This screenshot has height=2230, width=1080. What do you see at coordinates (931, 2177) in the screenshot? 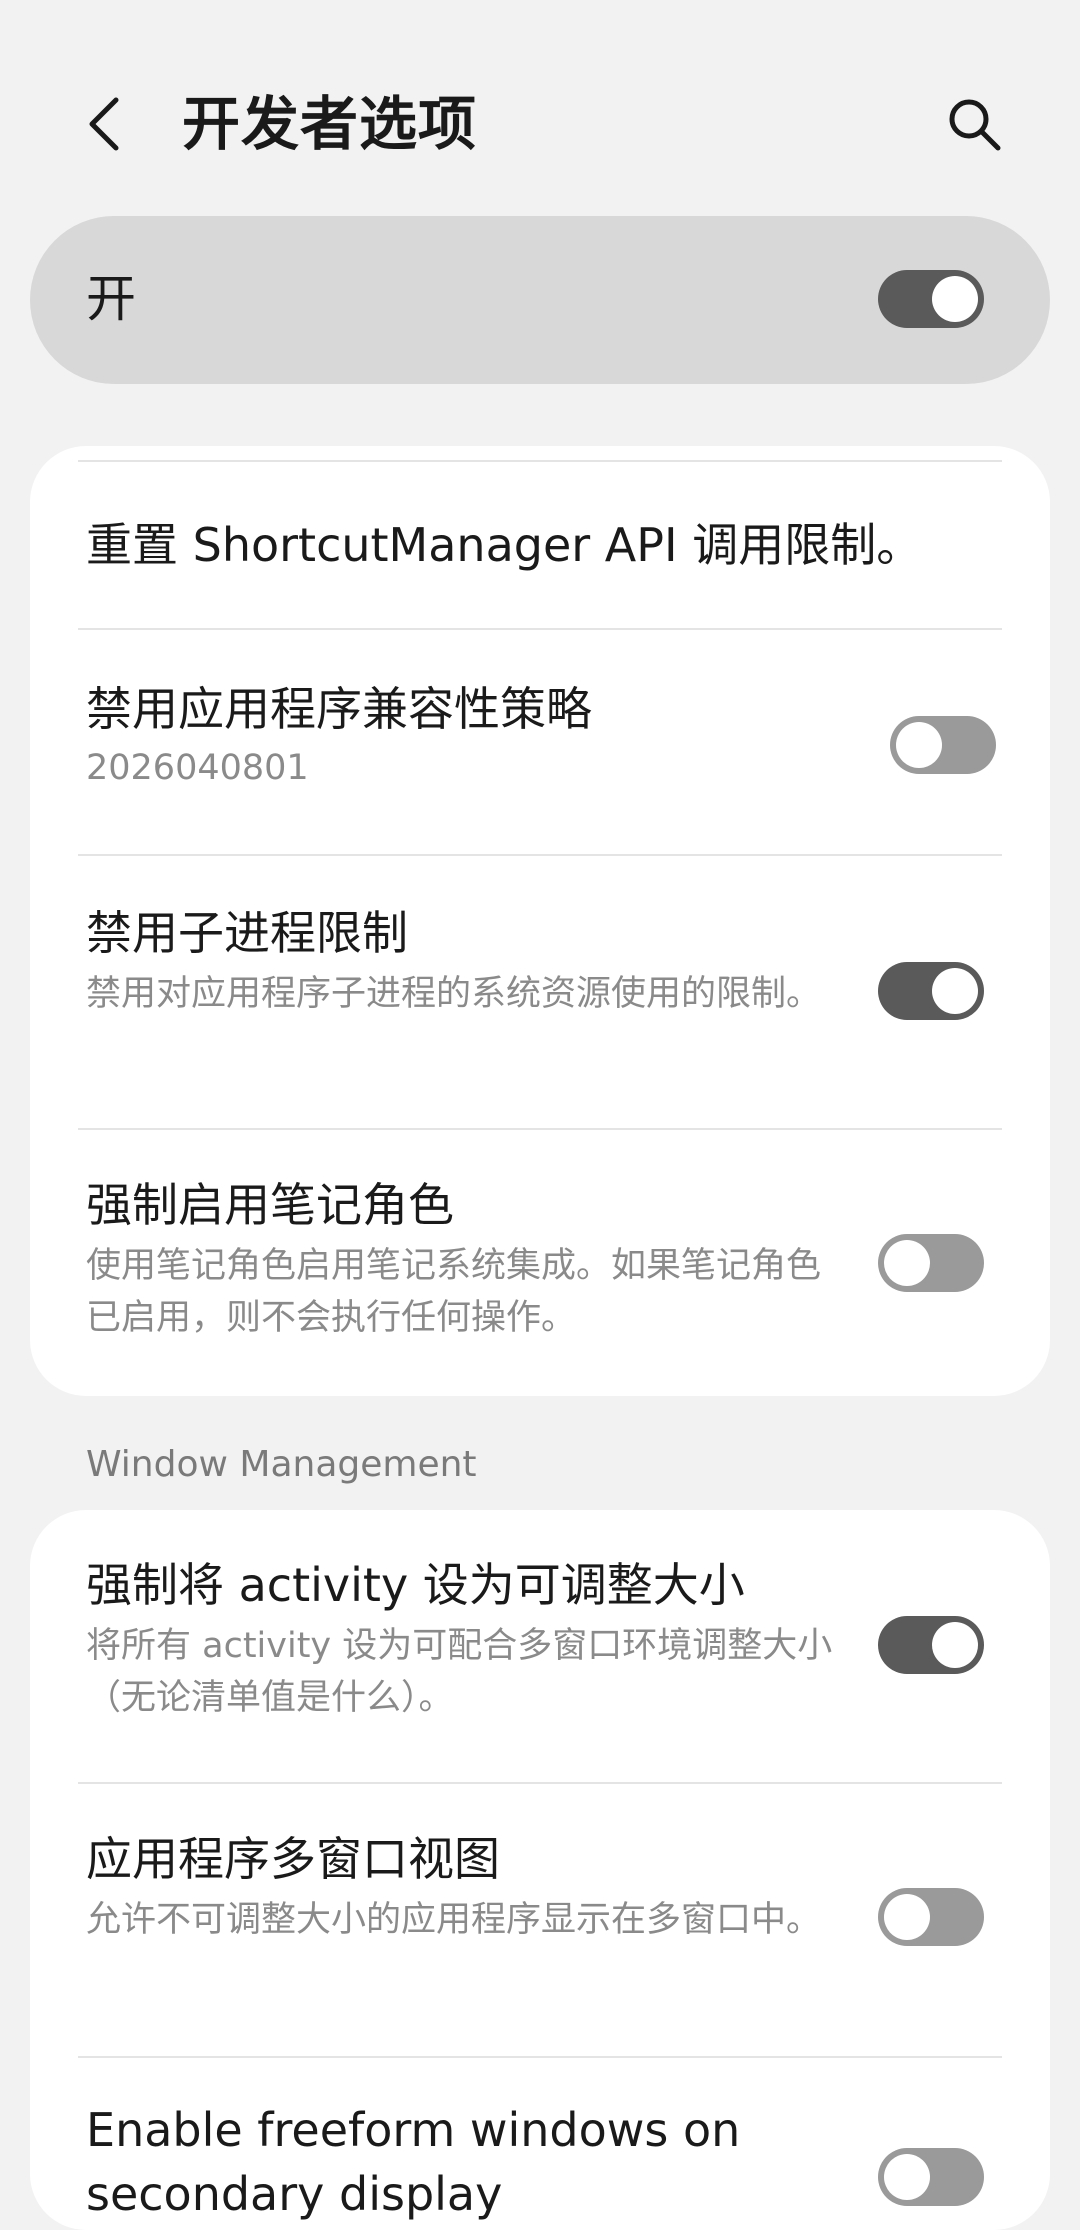
I see `freeform-secondary-display-toggle` at bounding box center [931, 2177].